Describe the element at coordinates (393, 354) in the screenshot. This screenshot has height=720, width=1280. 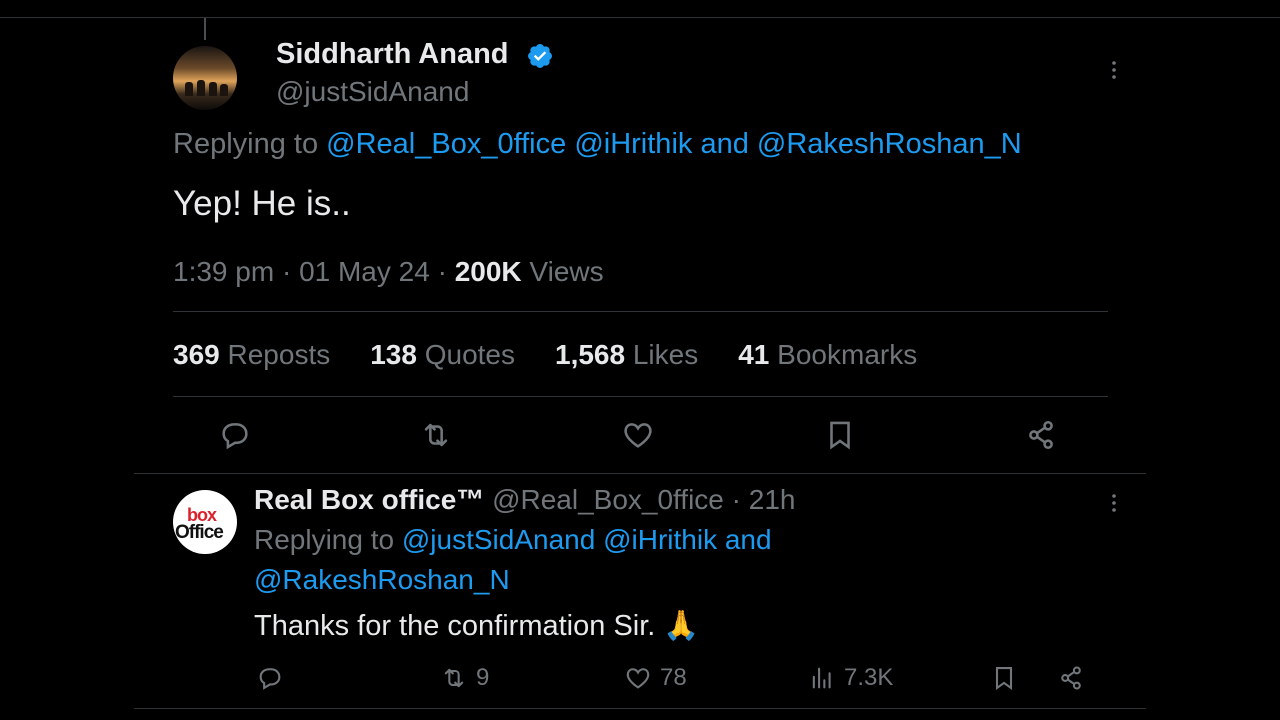
I see `quotes-count: 138` at that location.